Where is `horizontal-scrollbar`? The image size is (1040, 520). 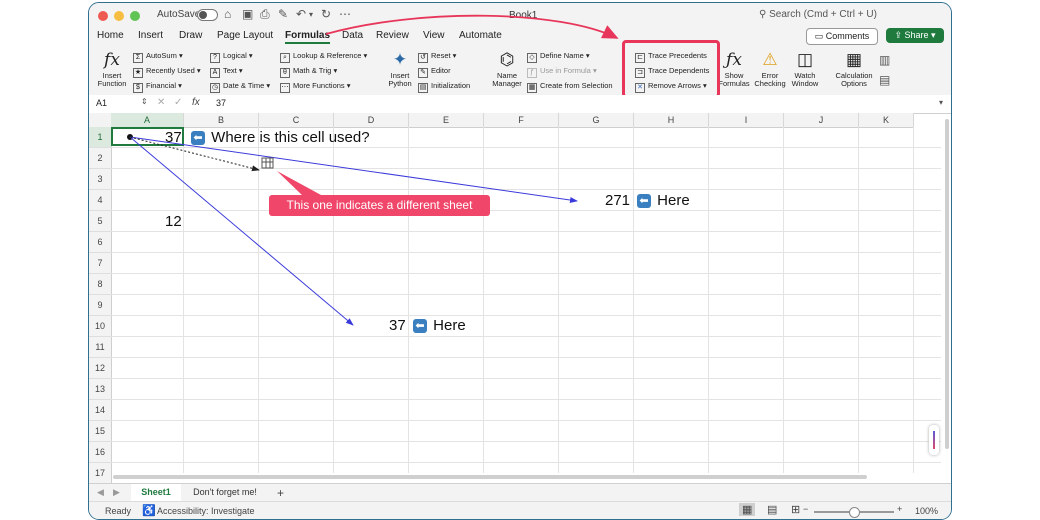
horizontal-scrollbar is located at coordinates (490, 477).